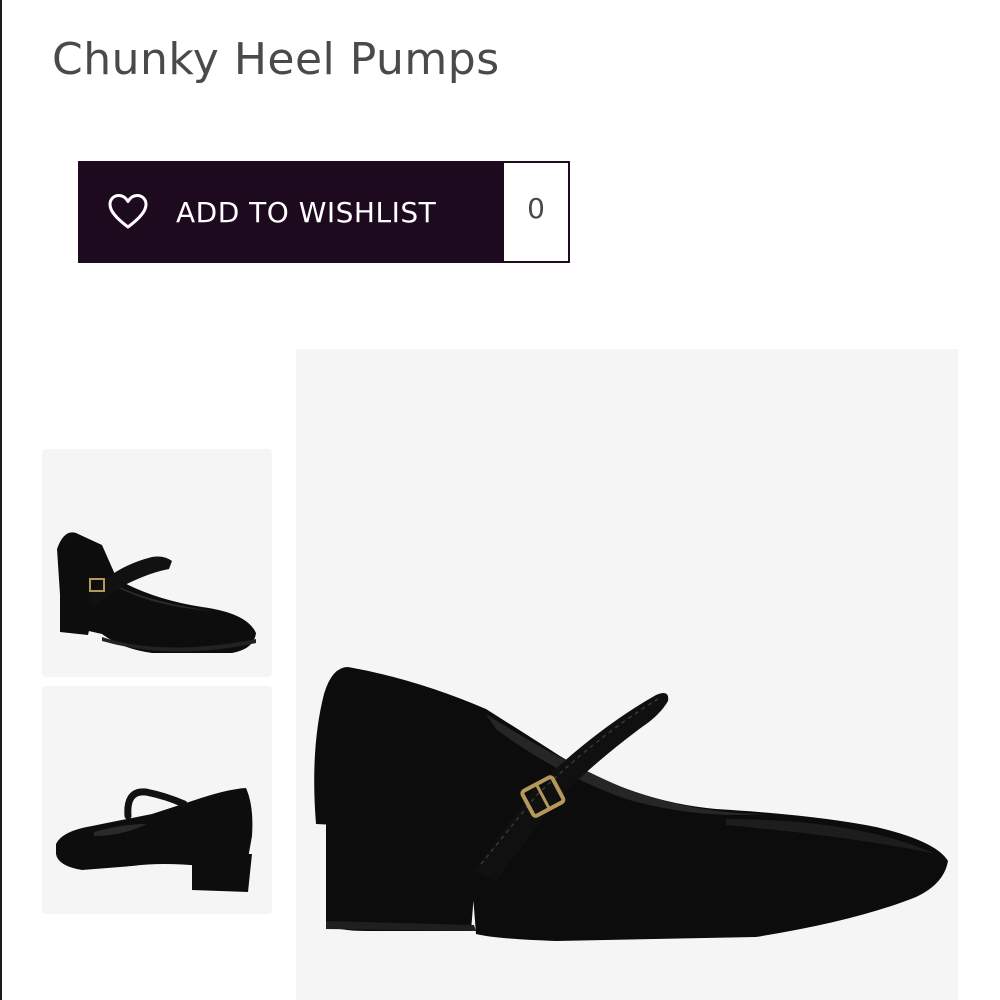 The height and width of the screenshot is (1000, 1000). Describe the element at coordinates (1, 500) in the screenshot. I see `left-border` at that location.